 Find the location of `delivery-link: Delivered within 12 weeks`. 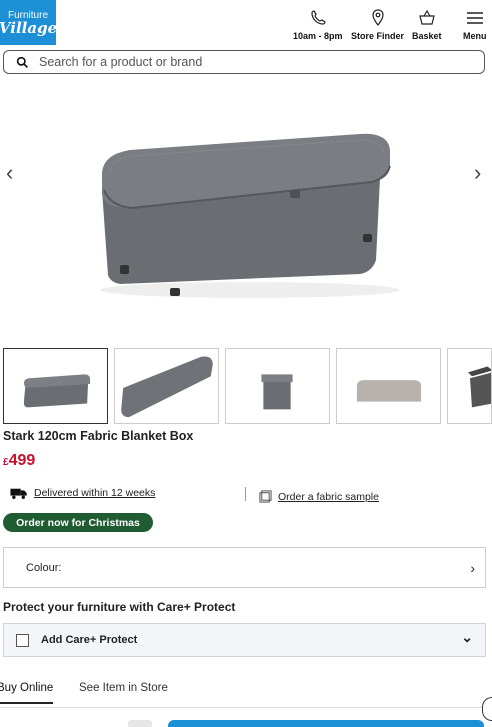

delivery-link: Delivered within 12 weeks is located at coordinates (94, 493).